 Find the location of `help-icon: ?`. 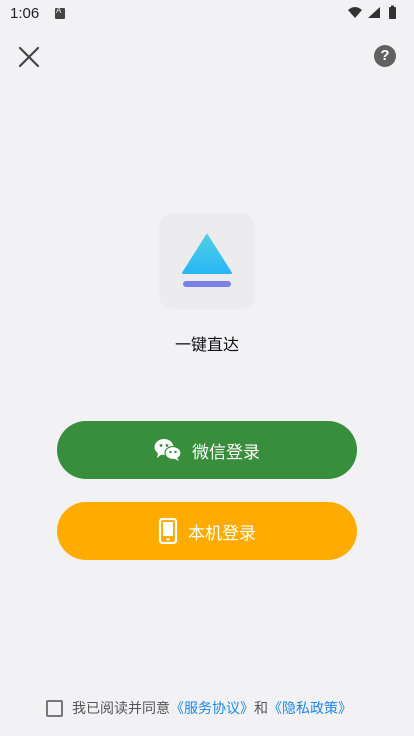

help-icon: ? is located at coordinates (385, 55).